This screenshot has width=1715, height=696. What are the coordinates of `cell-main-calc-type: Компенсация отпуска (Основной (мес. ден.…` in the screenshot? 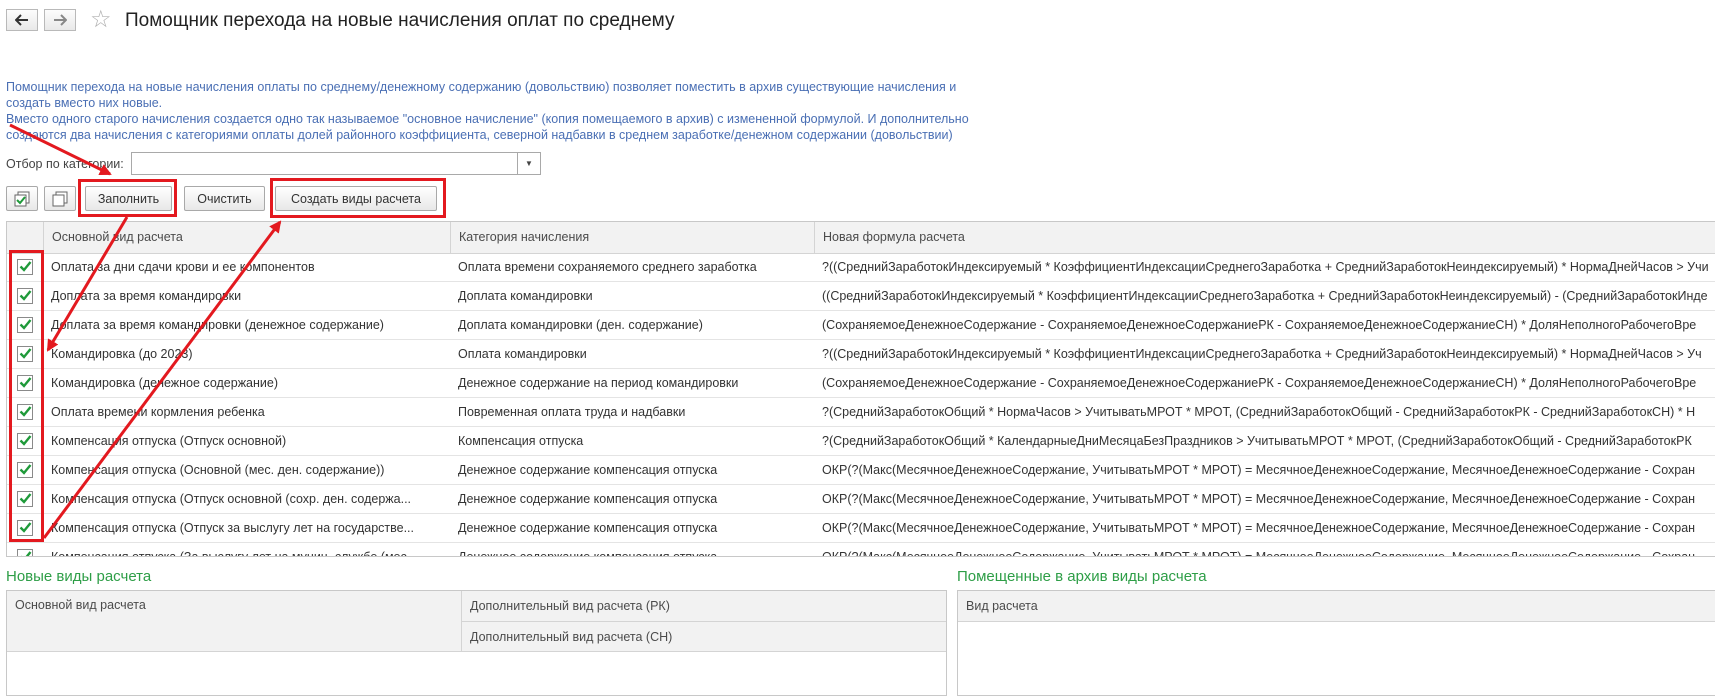 It's located at (218, 470).